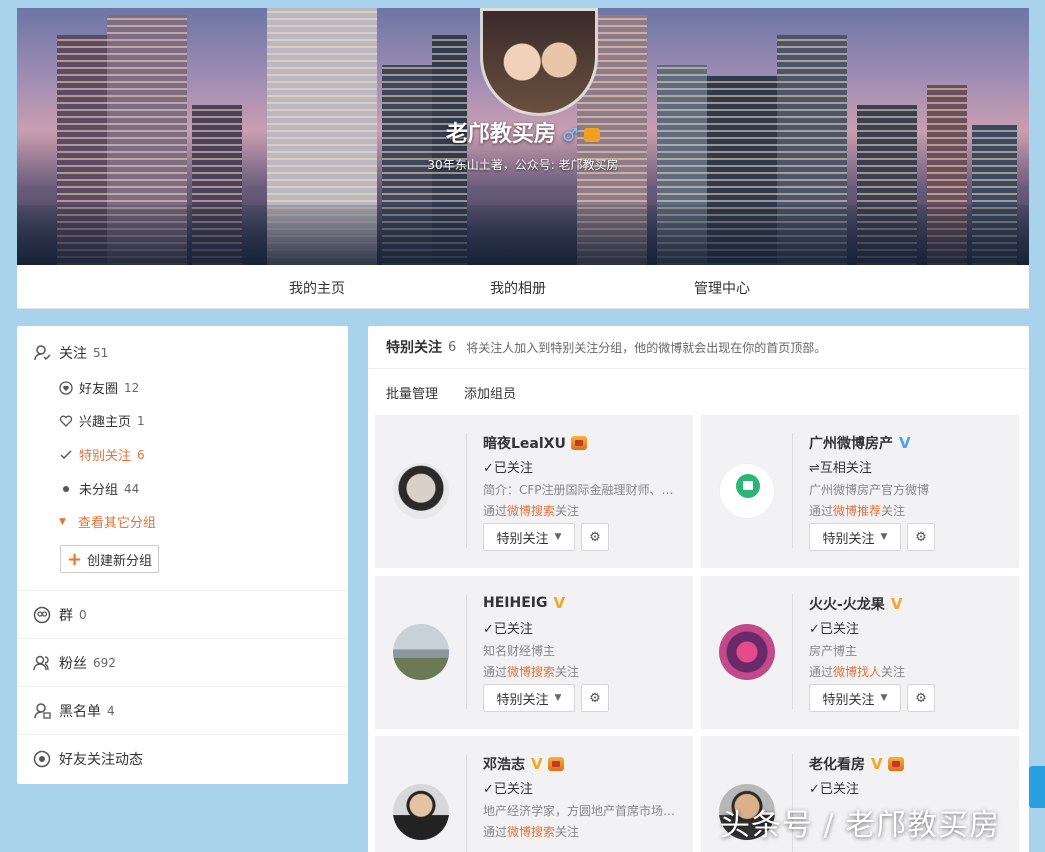  I want to click on sidebar-item-friends: 好友圈 12, so click(99, 387).